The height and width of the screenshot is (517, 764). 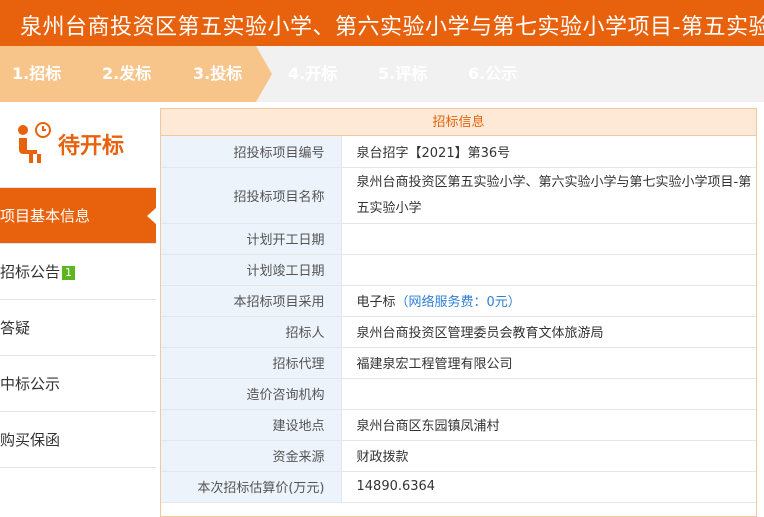 What do you see at coordinates (251, 332) in the screenshot?
I see `row-key: 招标人` at bounding box center [251, 332].